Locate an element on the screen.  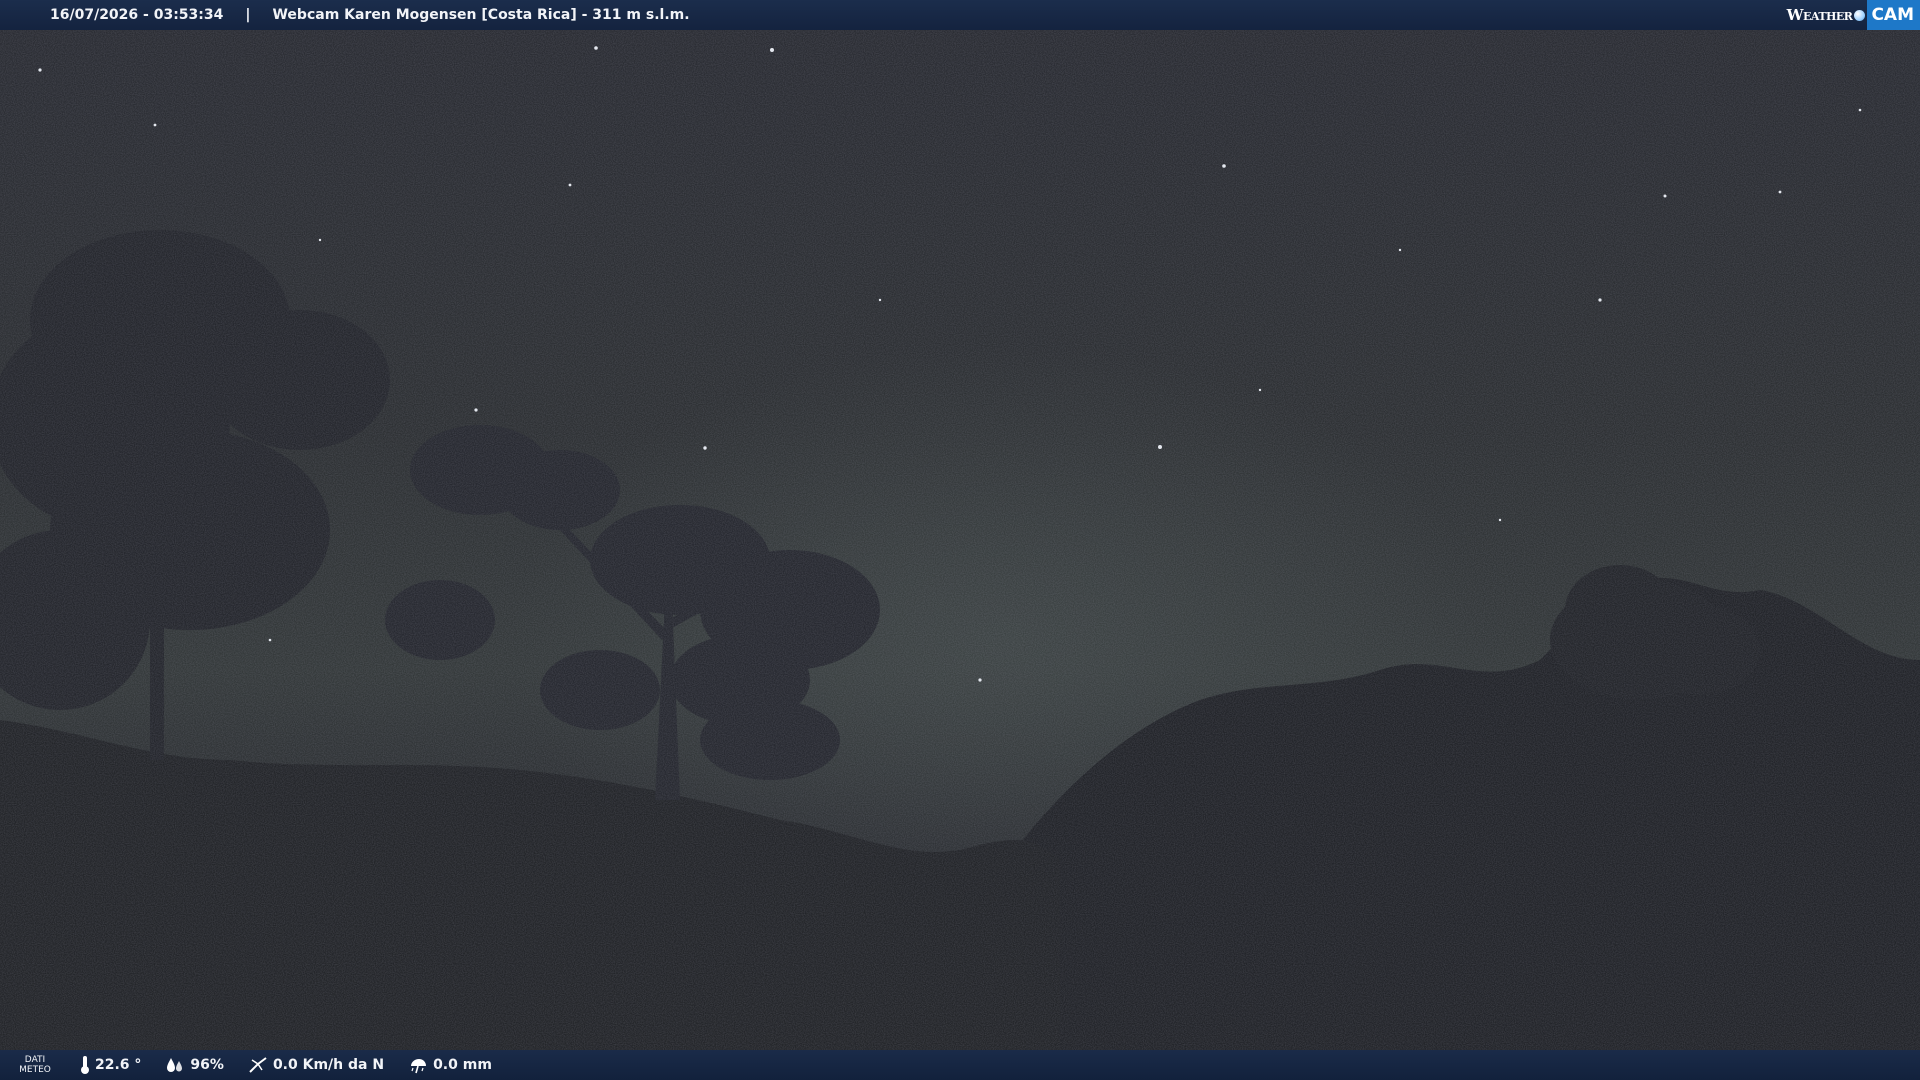
weather-data-label-line2: METEO is located at coordinates (35, 1070).